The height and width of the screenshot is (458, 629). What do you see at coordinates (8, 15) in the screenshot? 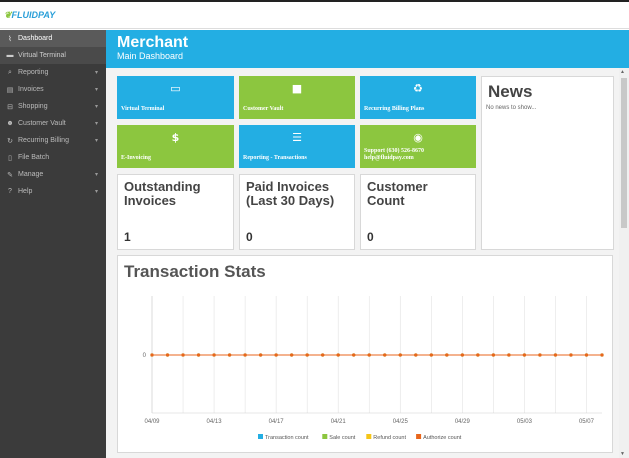
I see `leaf-icon: ❦` at bounding box center [8, 15].